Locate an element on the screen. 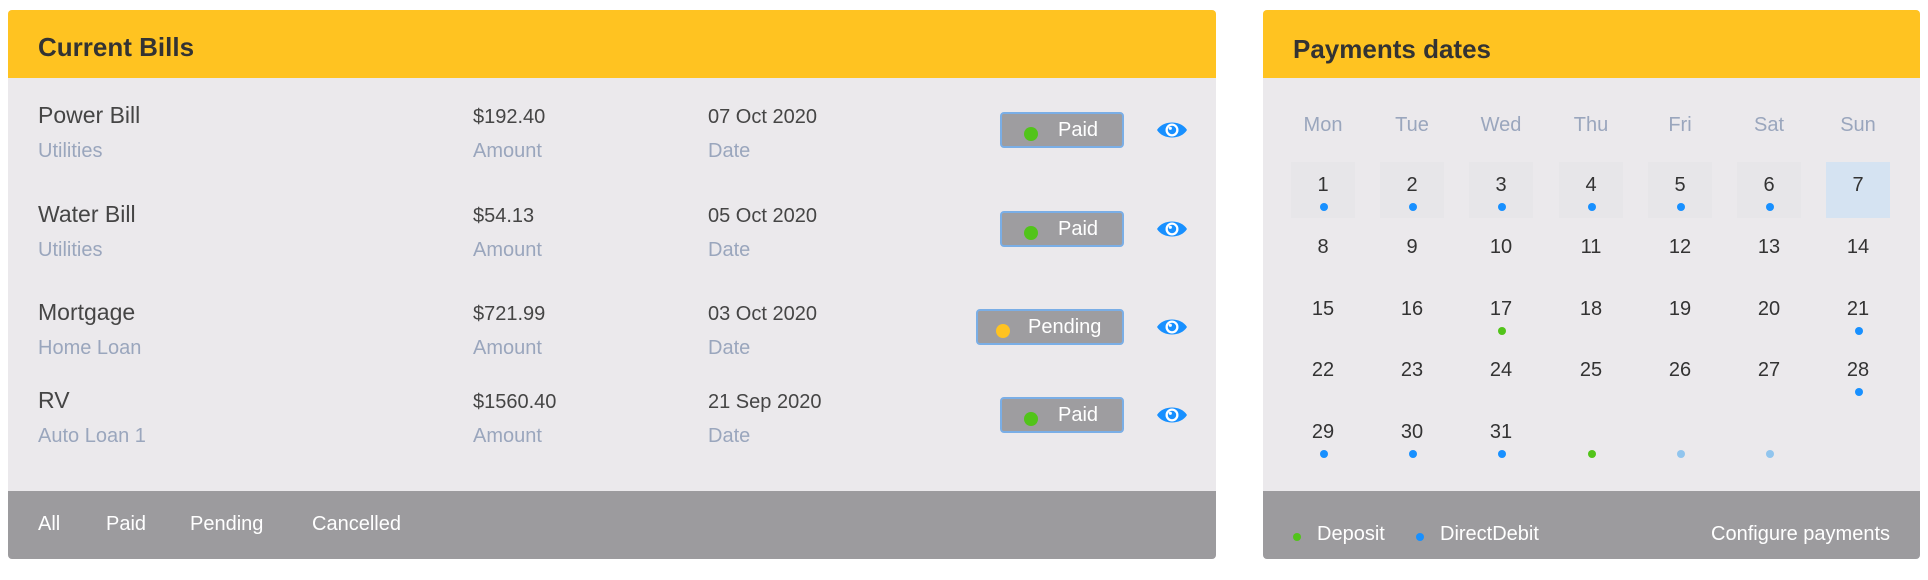 This screenshot has height=580, width=1928. day-number: 15 is located at coordinates (1323, 309).